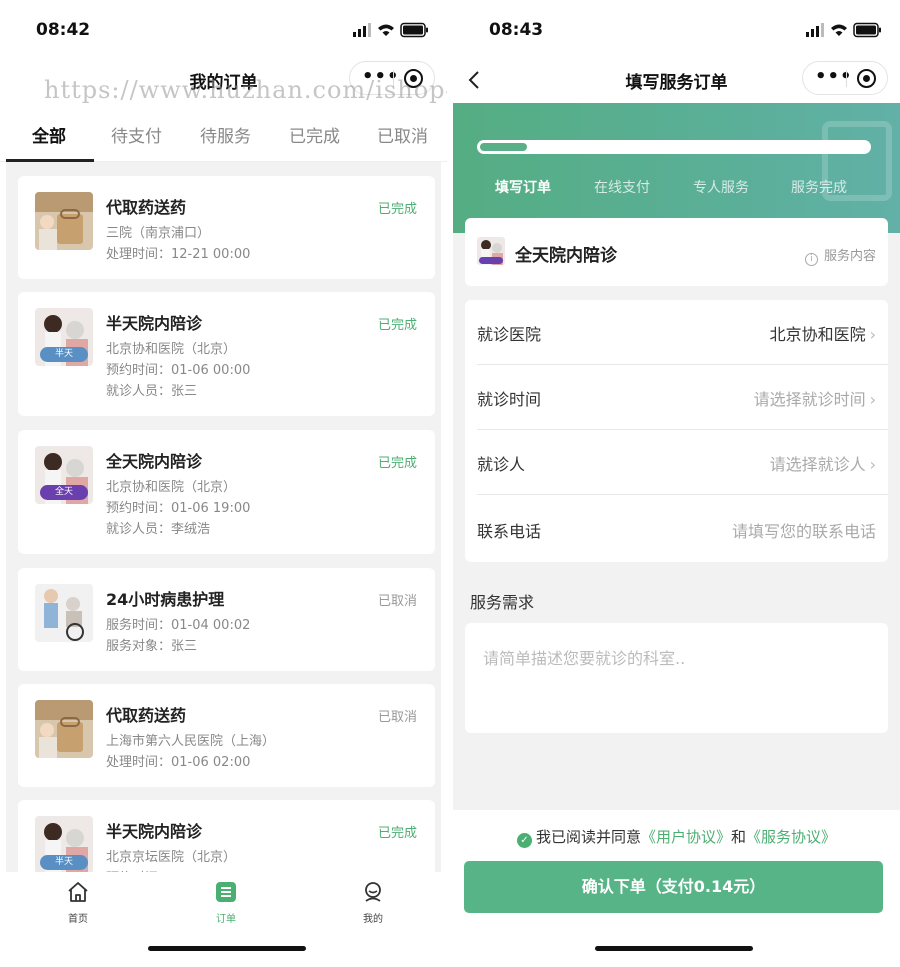  Describe the element at coordinates (622, 188) in the screenshot. I see `step-online-payment: 在线支付` at that location.